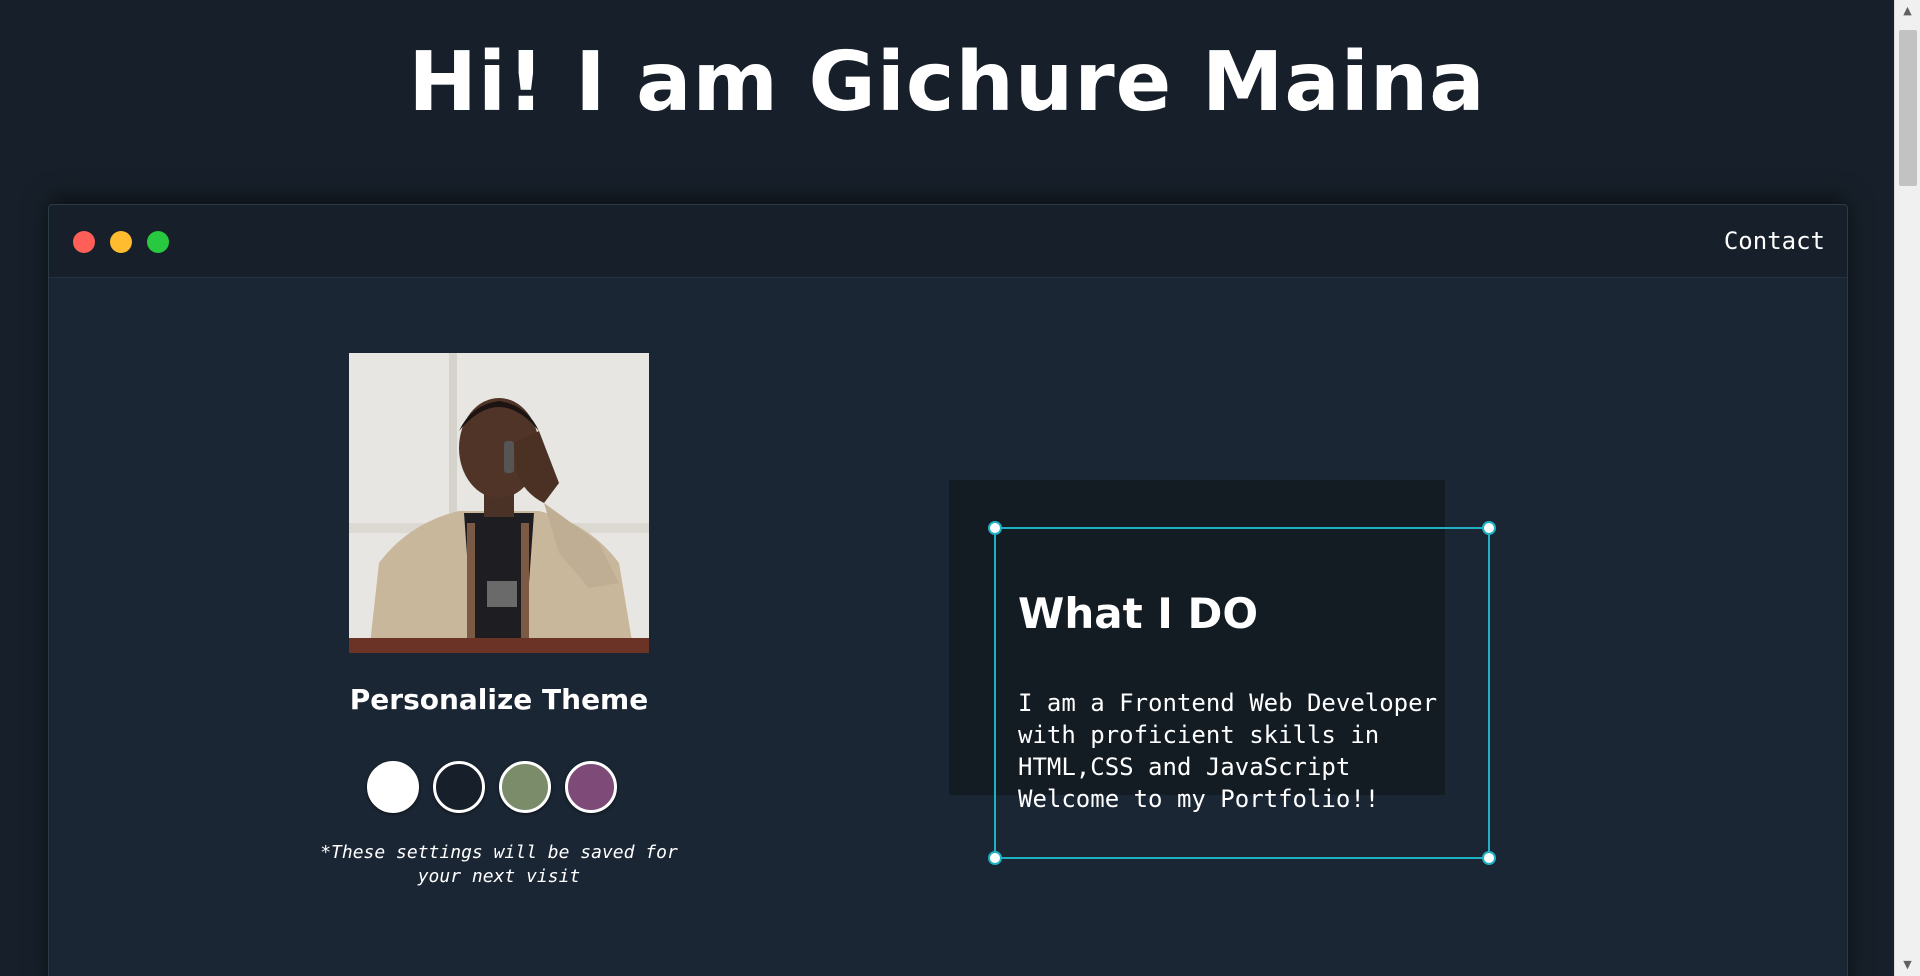 Image resolution: width=1920 pixels, height=976 pixels. I want to click on about-card-title: What I DO, so click(1138, 613).